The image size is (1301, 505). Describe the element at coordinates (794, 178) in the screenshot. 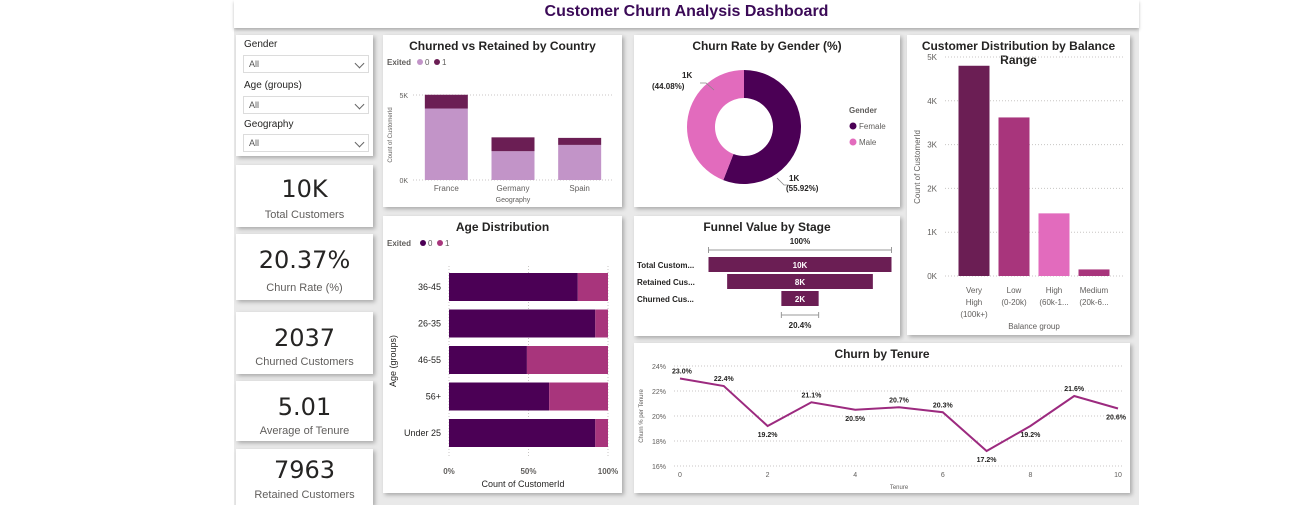

I see `slice-value-label: 1K` at that location.